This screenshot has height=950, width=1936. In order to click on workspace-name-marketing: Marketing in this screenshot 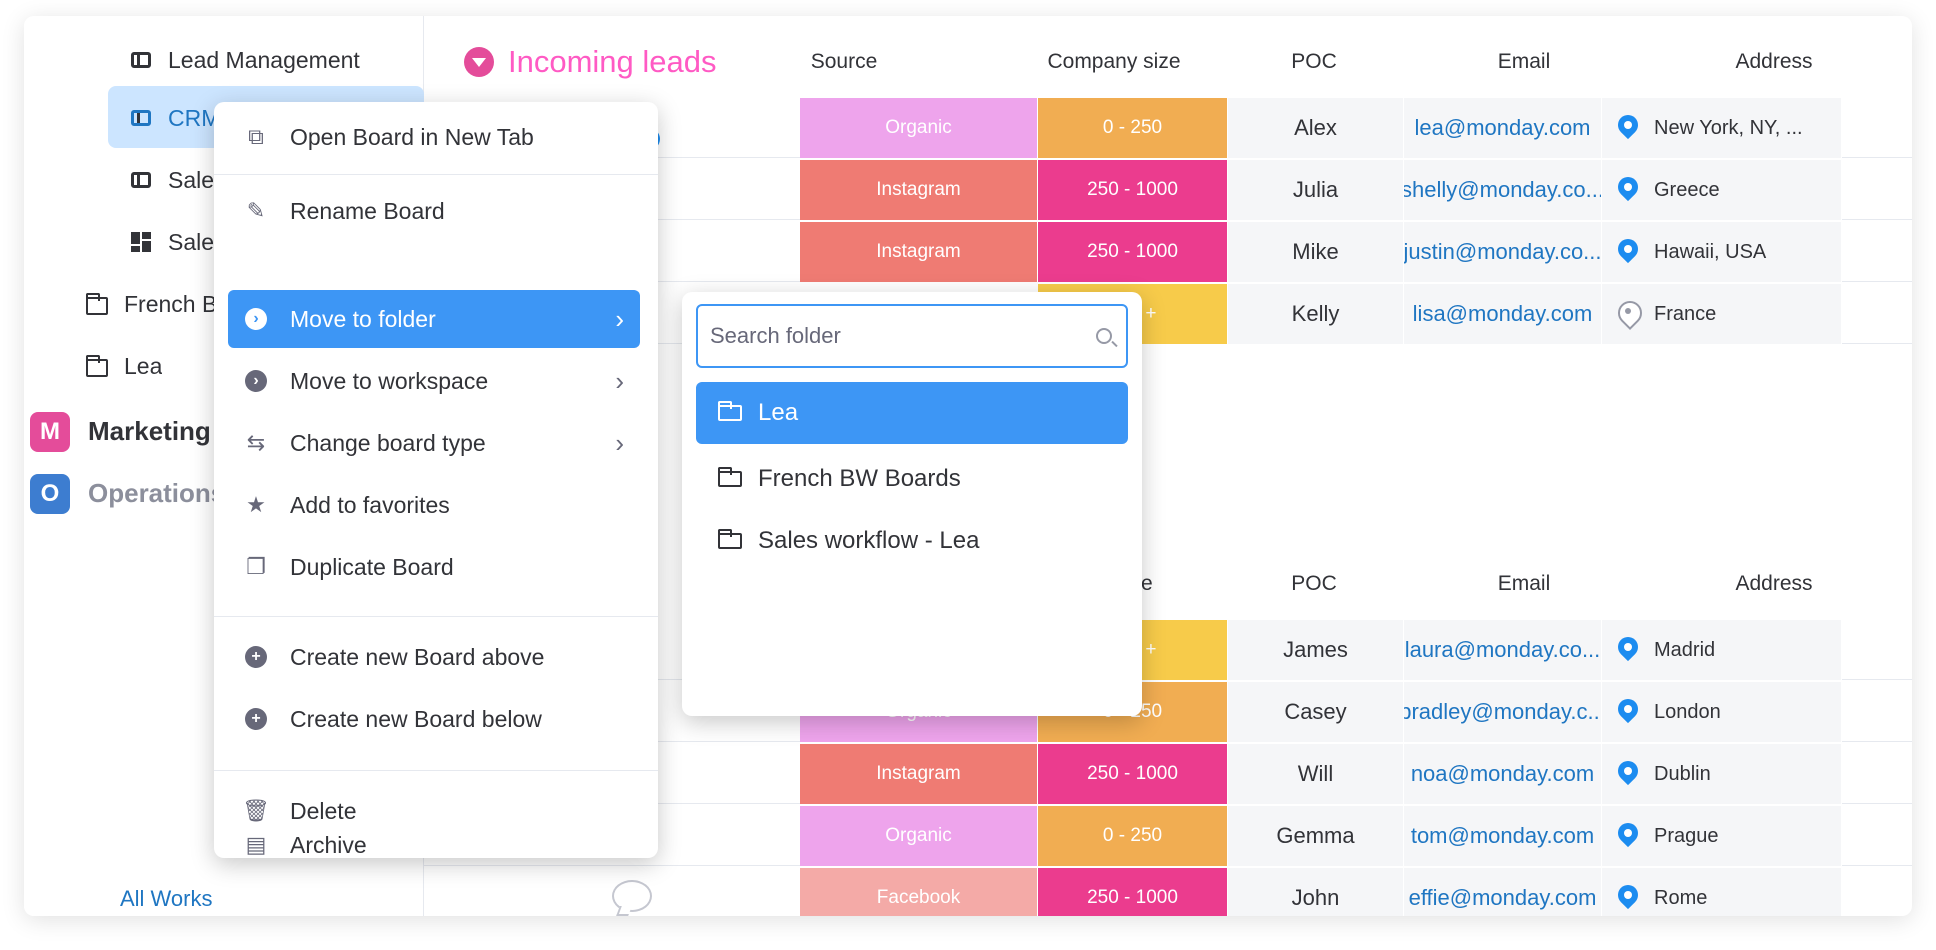, I will do `click(149, 431)`.